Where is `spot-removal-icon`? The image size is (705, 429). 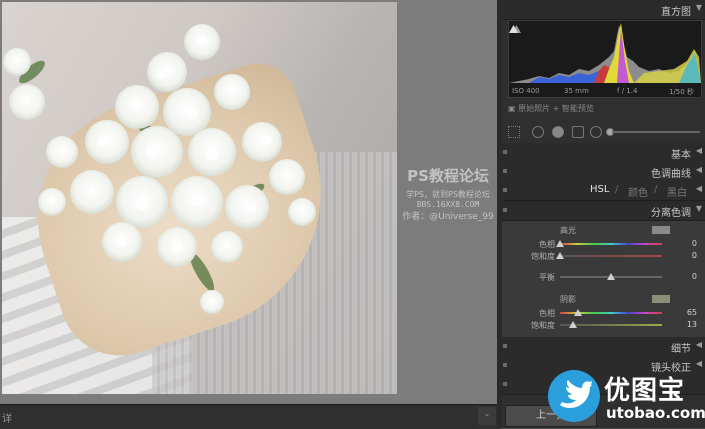 spot-removal-icon is located at coordinates (538, 132).